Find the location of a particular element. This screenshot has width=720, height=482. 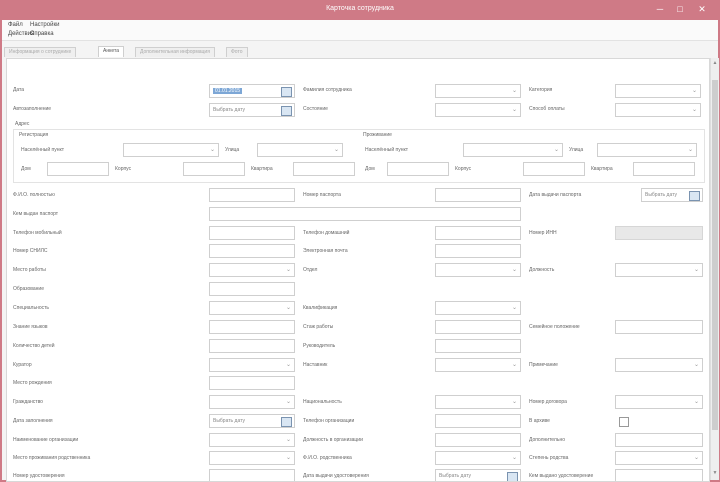

tab-info: Информация о сотруднике is located at coordinates (40, 52).